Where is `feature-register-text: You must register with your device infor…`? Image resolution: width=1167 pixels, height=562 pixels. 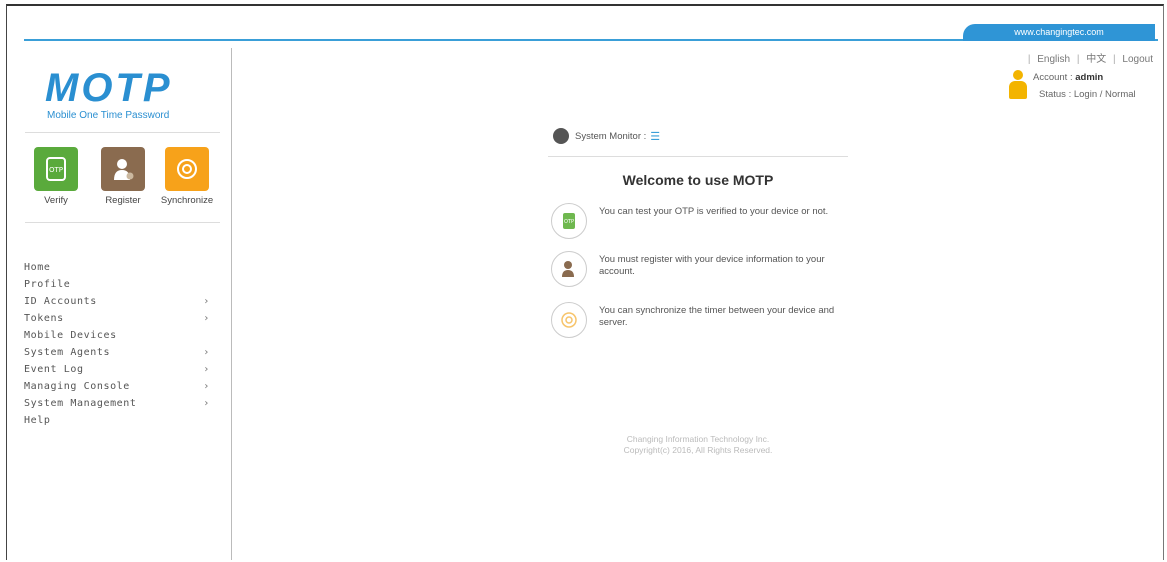 feature-register-text: You must register with your device infor… is located at coordinates (712, 265).